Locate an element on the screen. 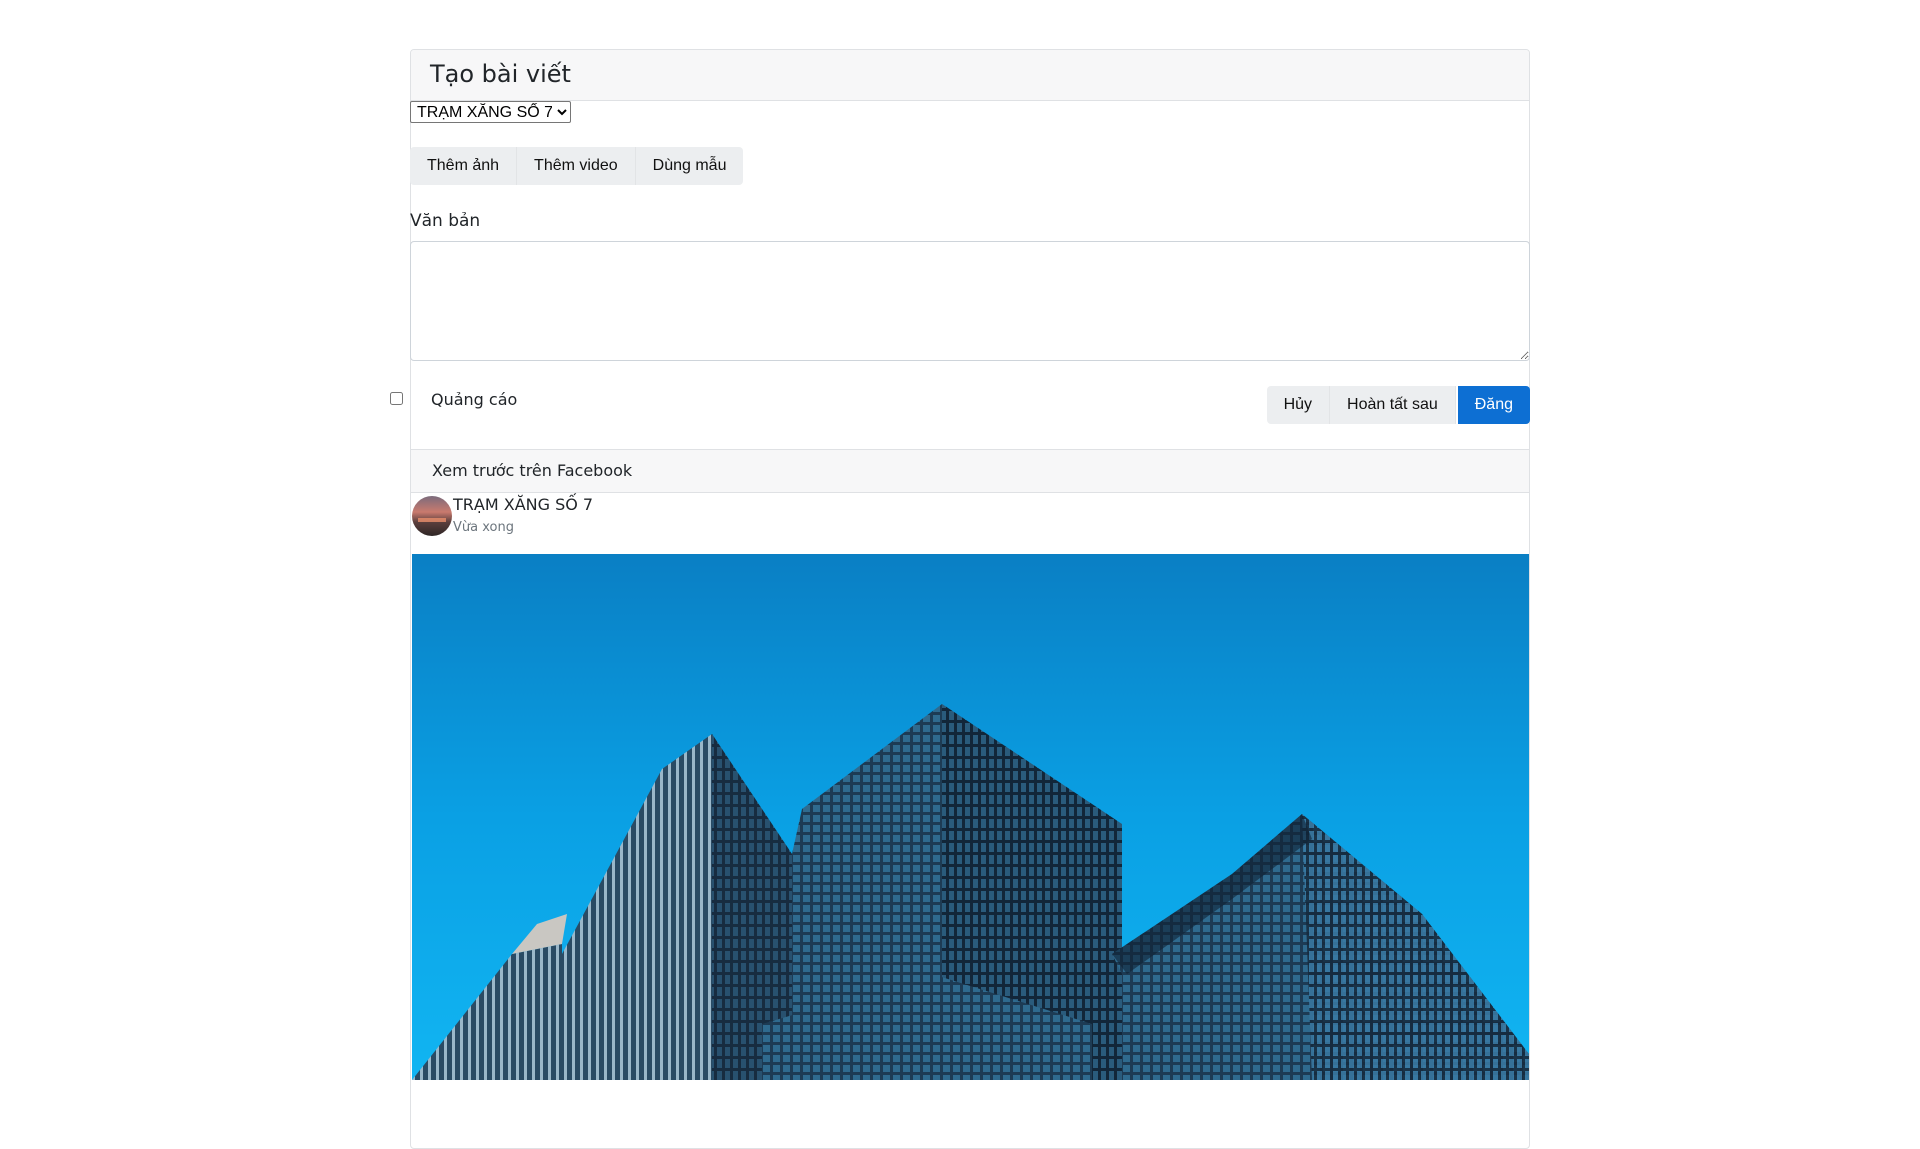 The image size is (1920, 1149). action-button-group: Hủy Hoàn tất sau Đăng is located at coordinates (1398, 405).